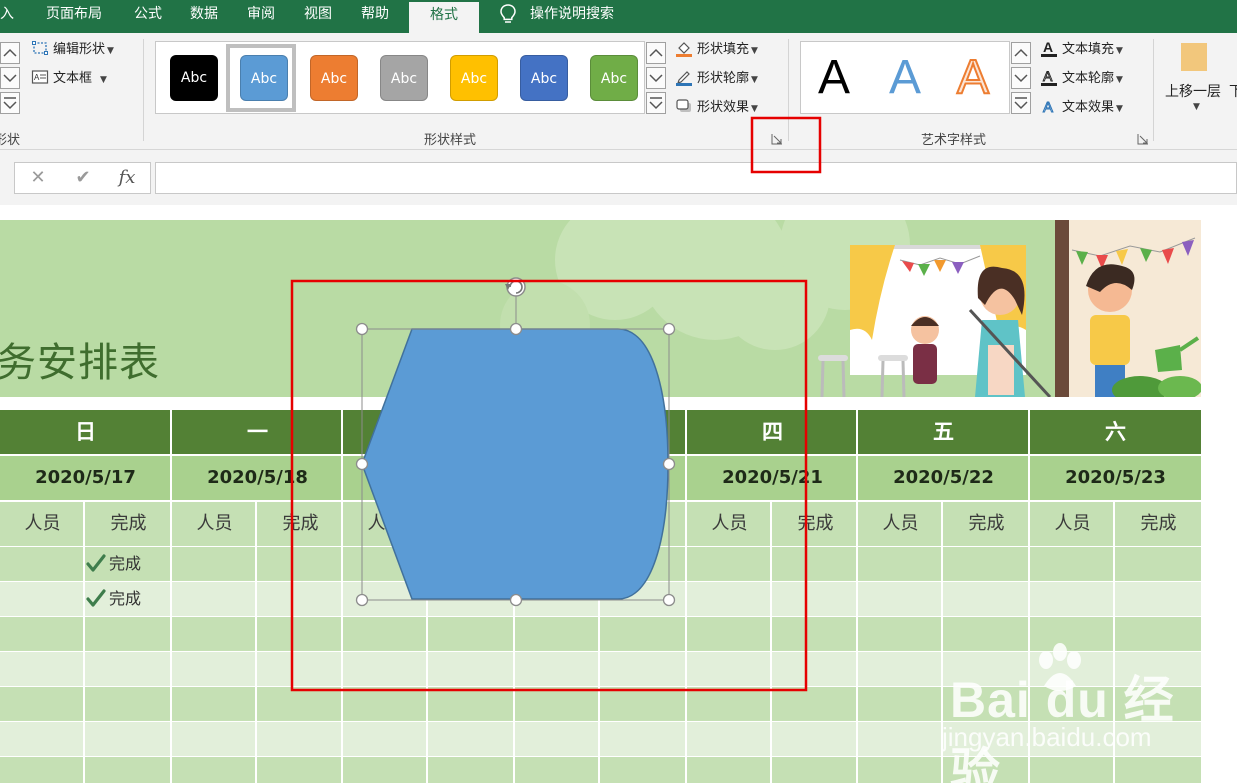  What do you see at coordinates (716, 50) in the screenshot?
I see `shape-fill-button: 形状填充 ▼` at bounding box center [716, 50].